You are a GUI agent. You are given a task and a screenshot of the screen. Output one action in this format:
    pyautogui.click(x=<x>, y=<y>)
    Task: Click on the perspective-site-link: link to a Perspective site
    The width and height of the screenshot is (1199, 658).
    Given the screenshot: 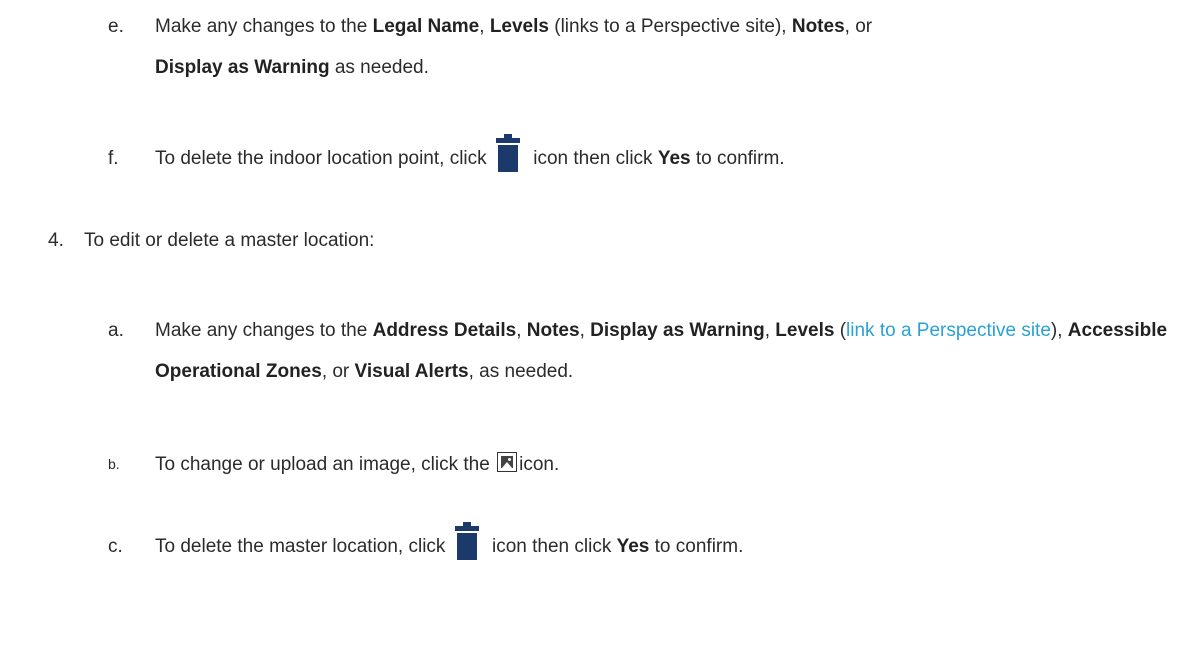 What is the action you would take?
    pyautogui.click(x=948, y=330)
    